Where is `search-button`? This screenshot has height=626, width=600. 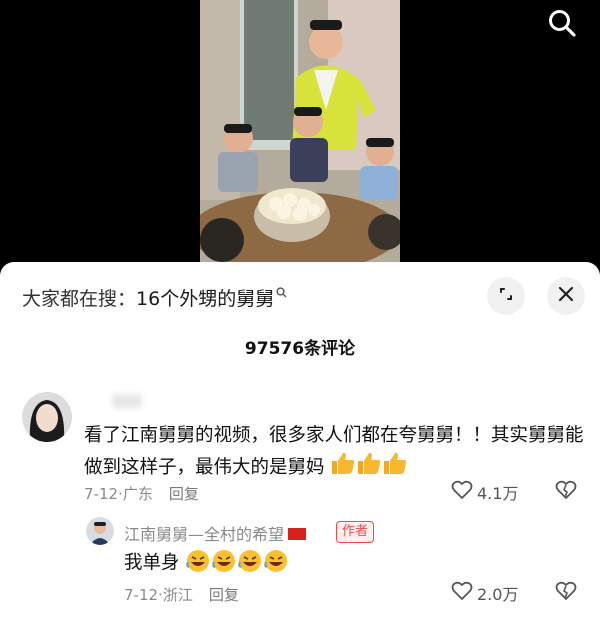 search-button is located at coordinates (562, 25).